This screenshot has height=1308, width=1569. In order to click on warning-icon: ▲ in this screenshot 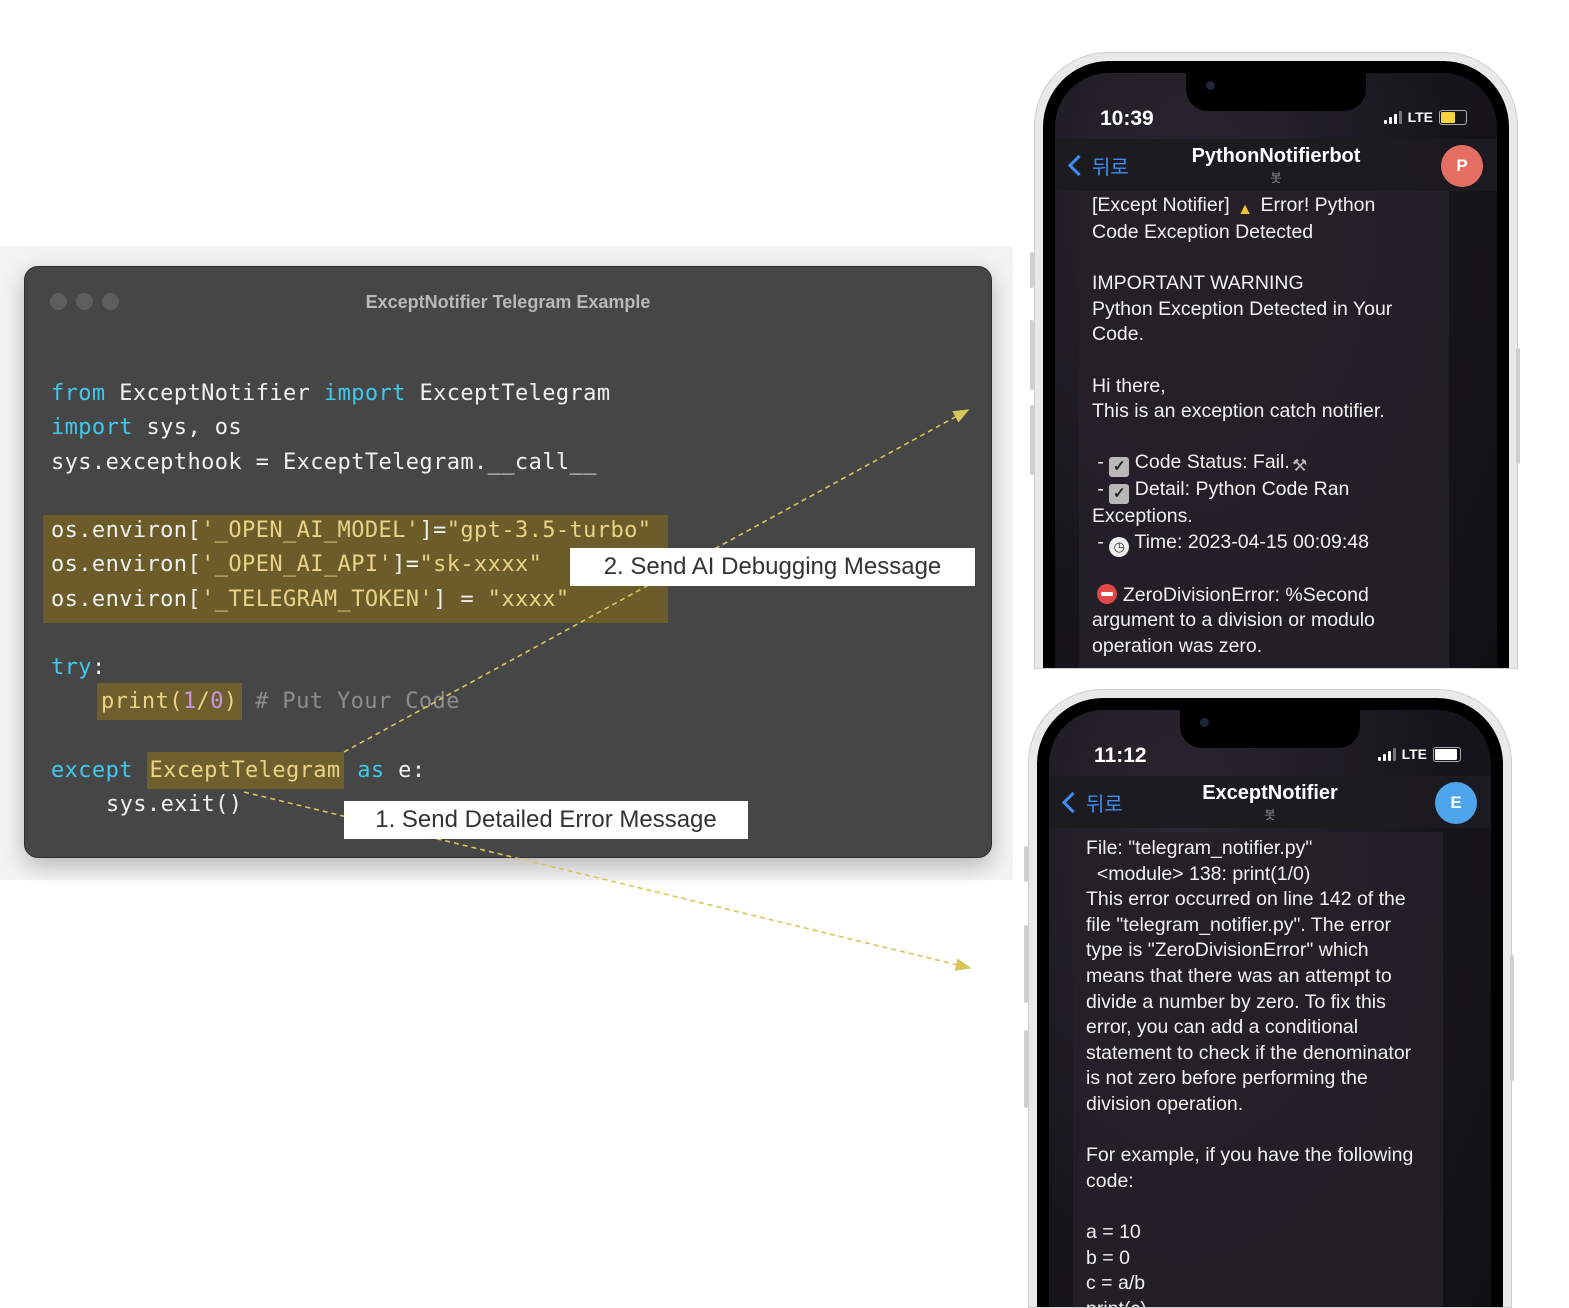, I will do `click(1245, 209)`.